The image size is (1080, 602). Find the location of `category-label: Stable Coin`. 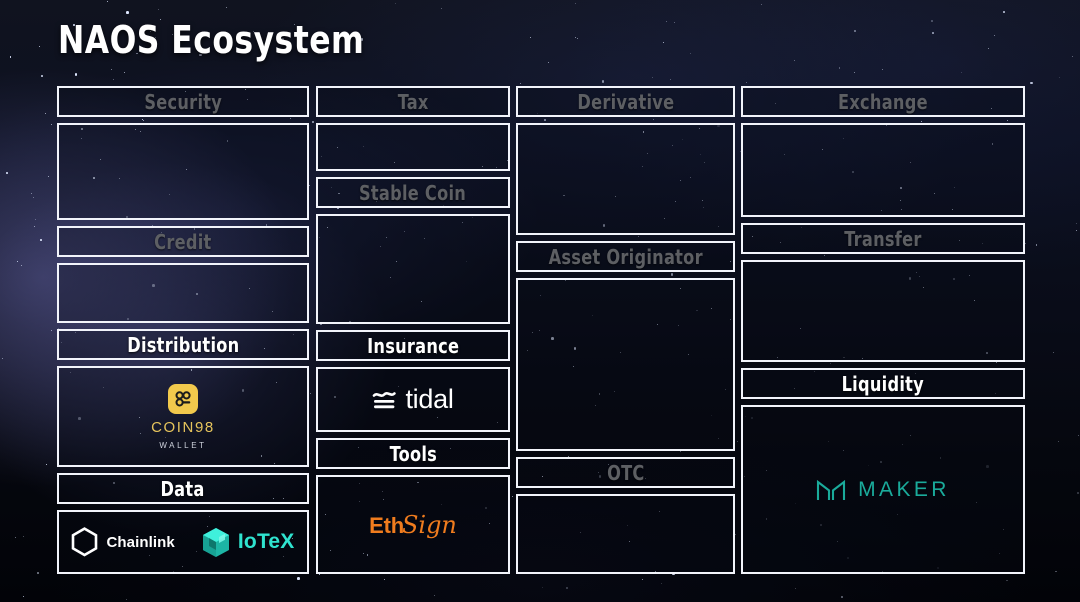

category-label: Stable Coin is located at coordinates (413, 192).